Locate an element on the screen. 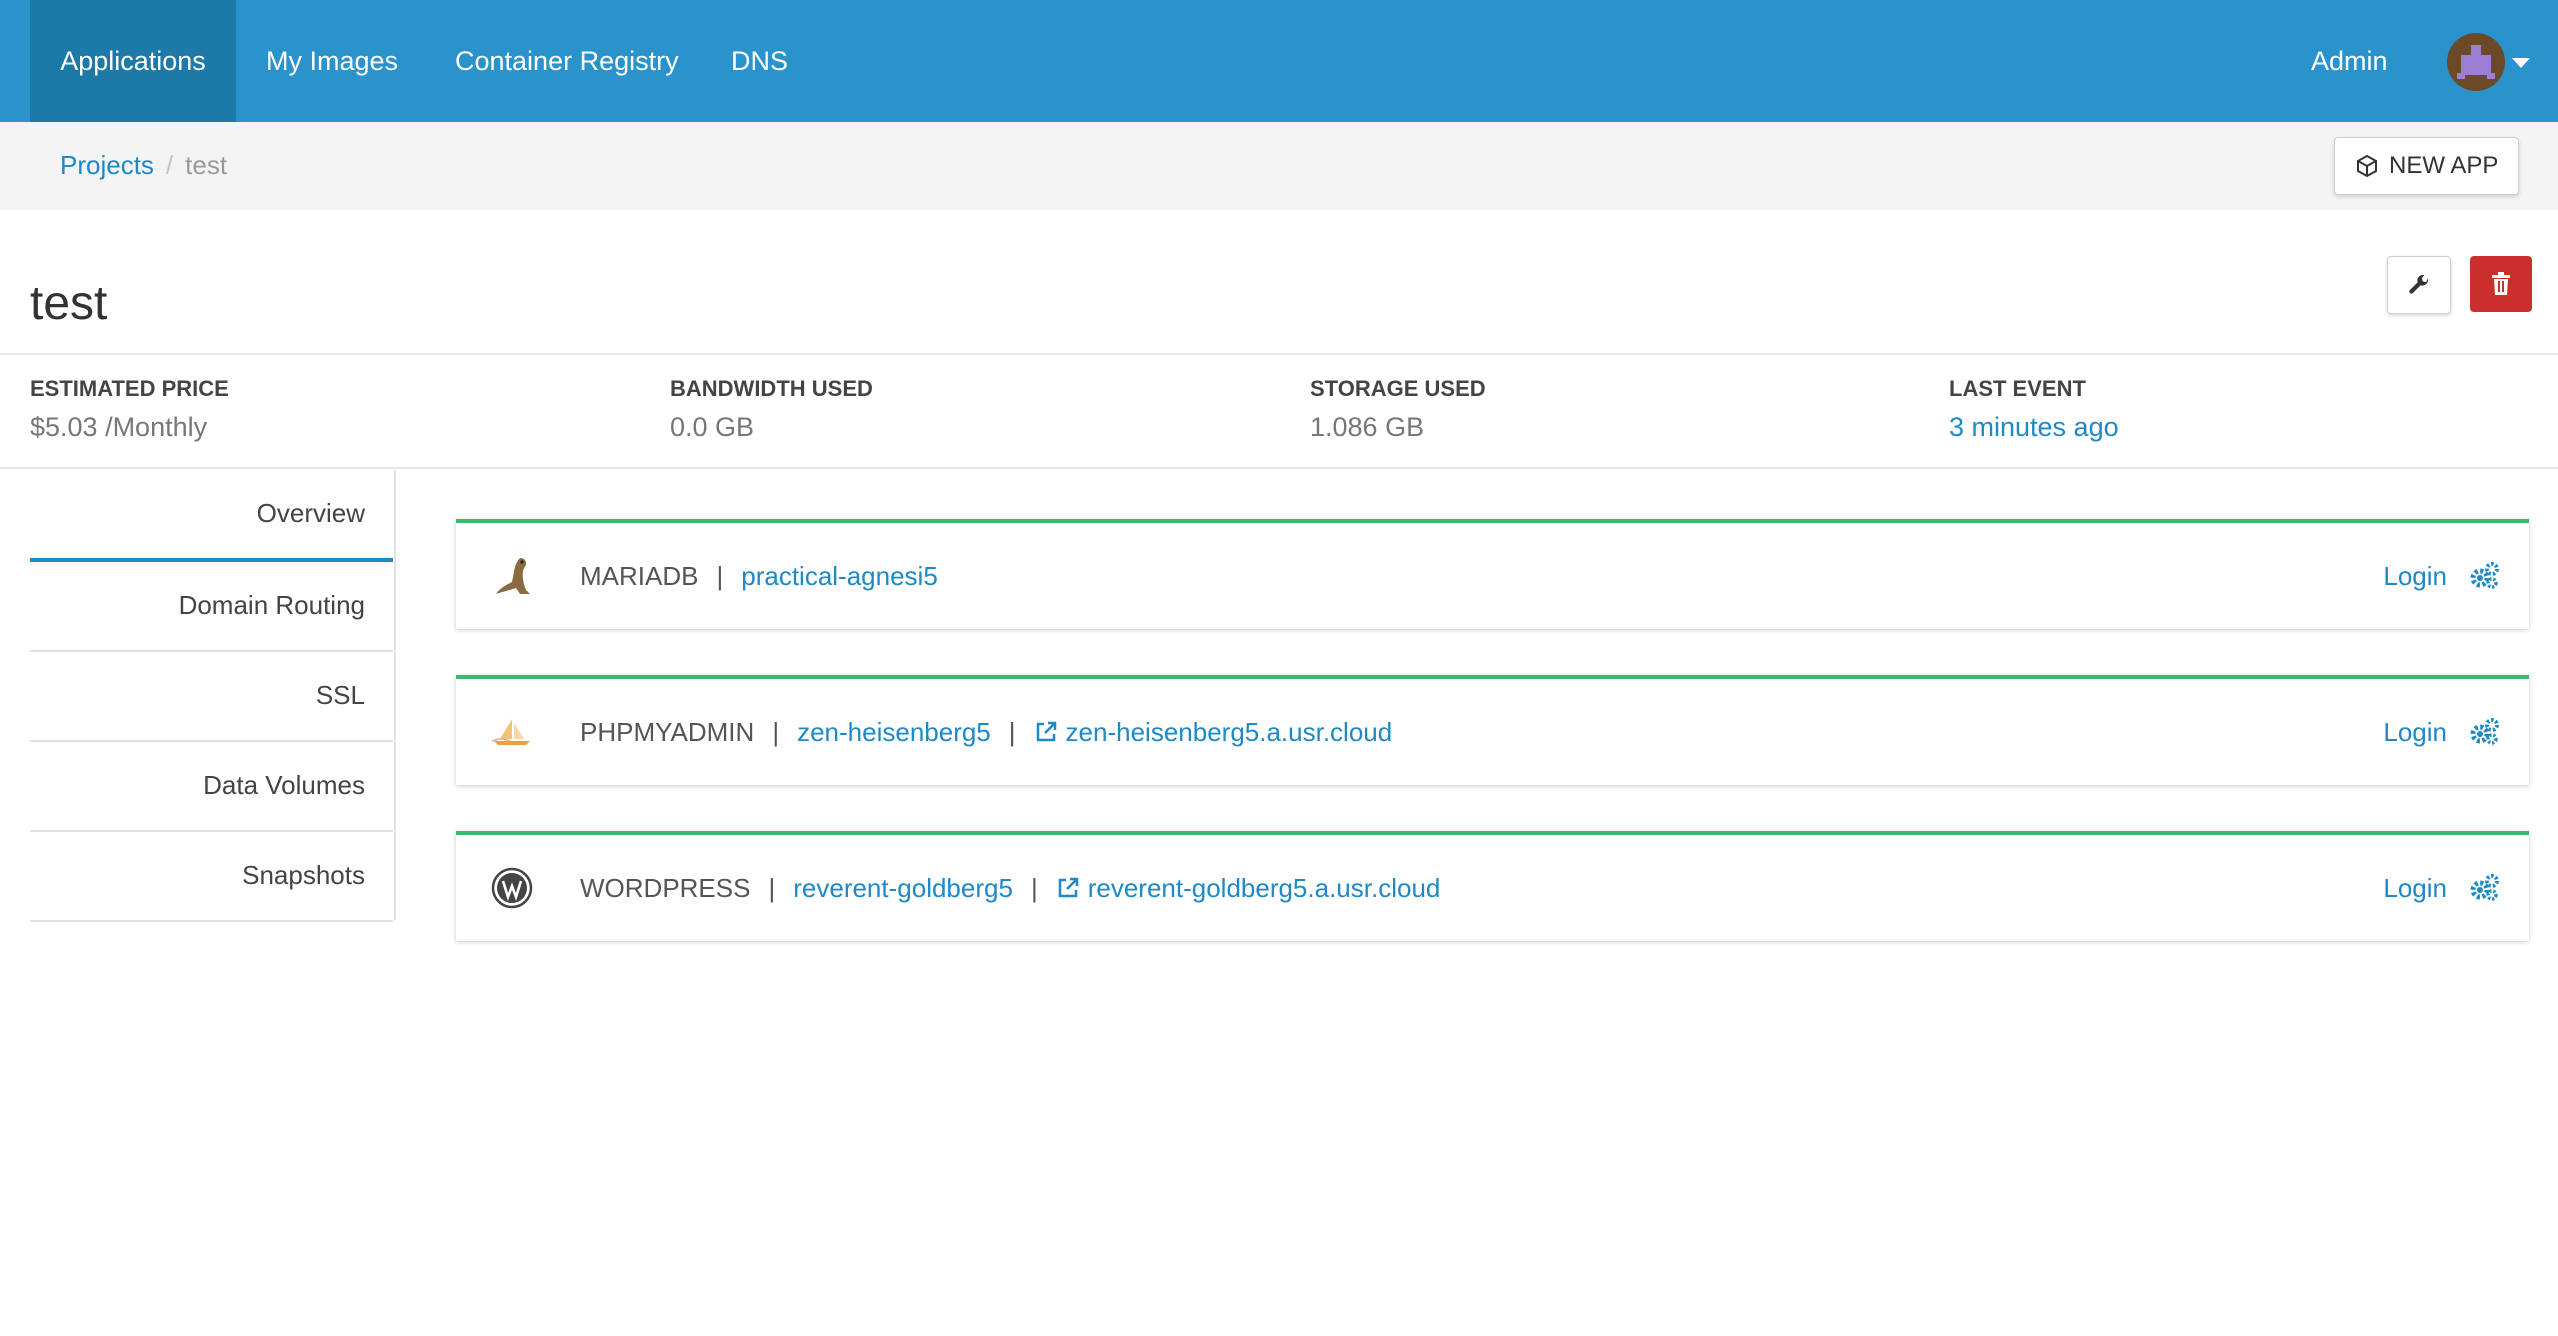  app-name: PHPMYADMIN is located at coordinates (667, 731).